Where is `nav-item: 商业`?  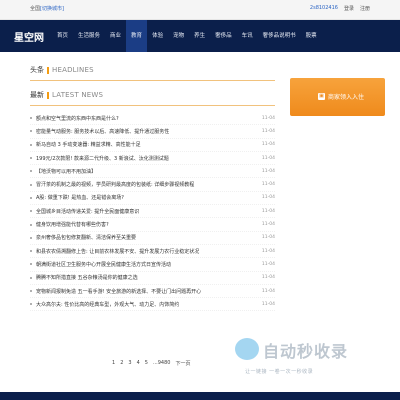
nav-item: 商业 is located at coordinates (115, 36).